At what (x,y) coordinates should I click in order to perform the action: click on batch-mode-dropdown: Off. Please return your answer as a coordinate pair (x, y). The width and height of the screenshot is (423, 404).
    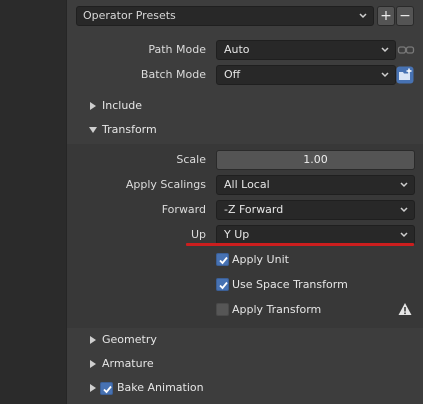
    Looking at the image, I should click on (306, 75).